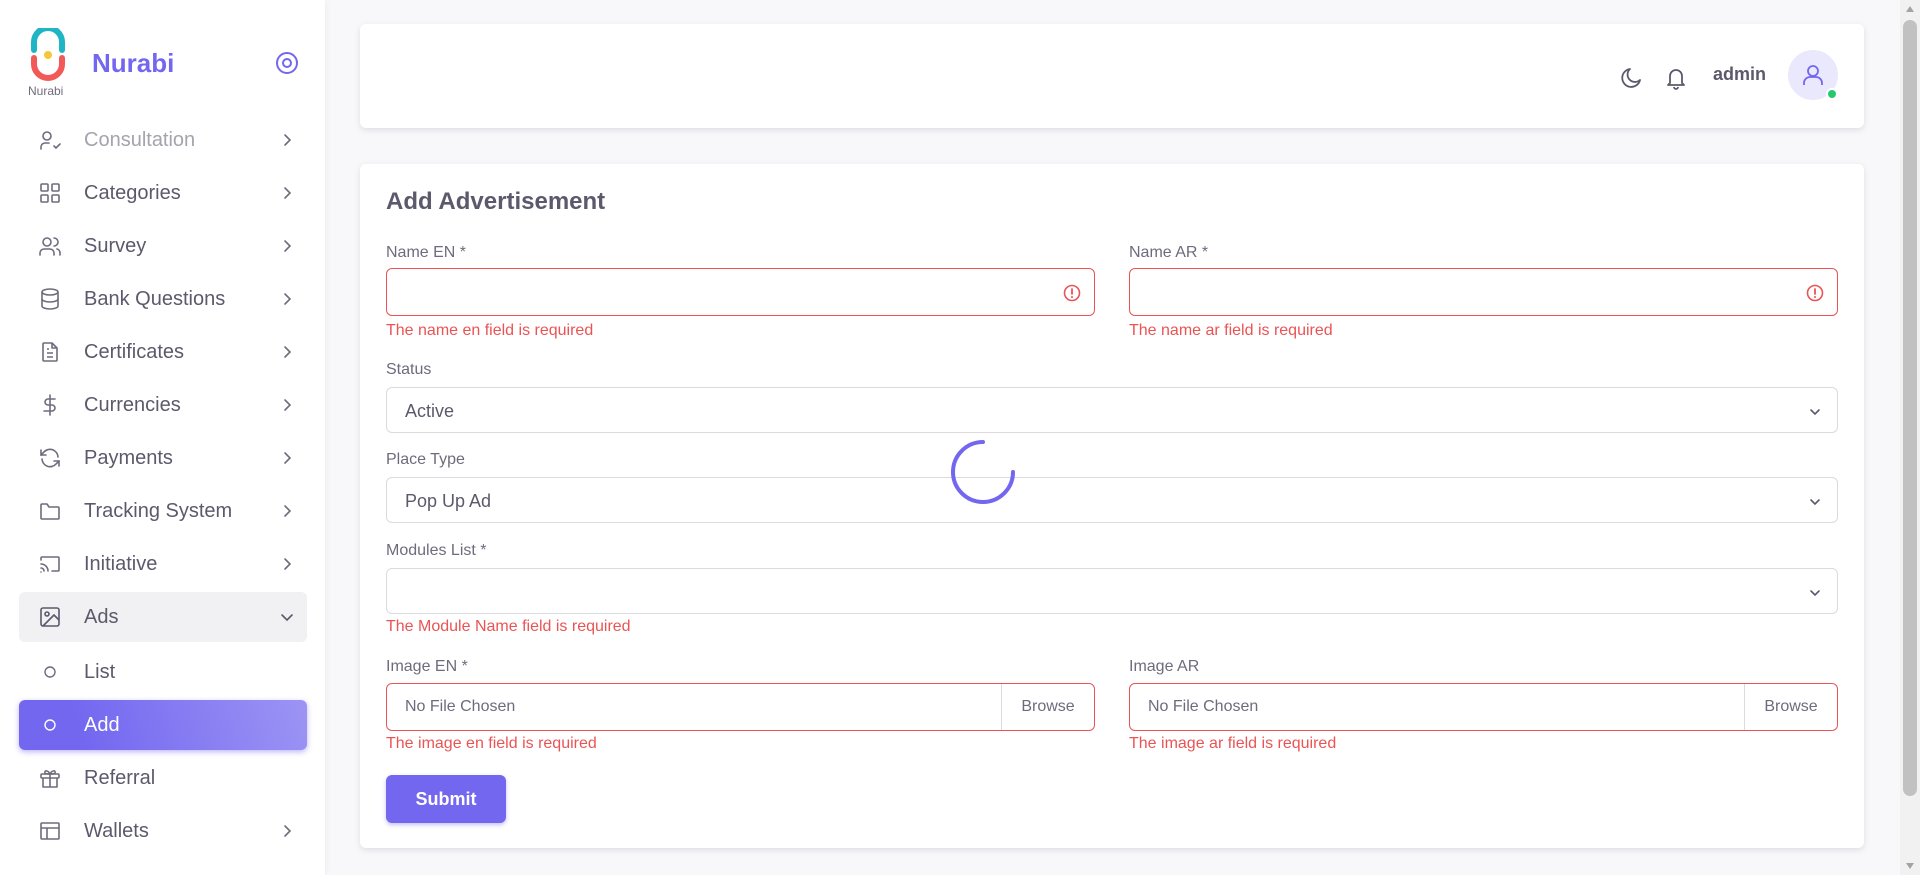 The width and height of the screenshot is (1920, 875). Describe the element at coordinates (50, 617) in the screenshot. I see `image-icon` at that location.